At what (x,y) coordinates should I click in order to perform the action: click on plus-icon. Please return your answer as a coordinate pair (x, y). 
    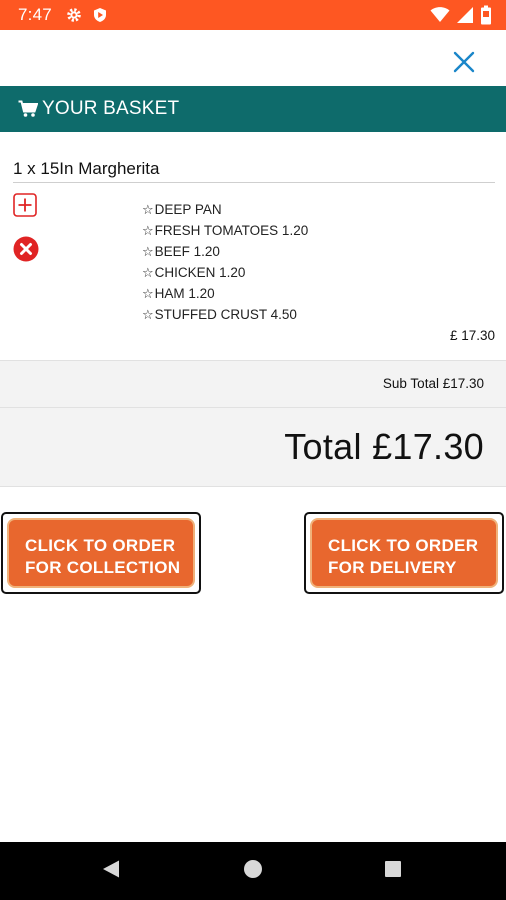
    Looking at the image, I should click on (25, 207).